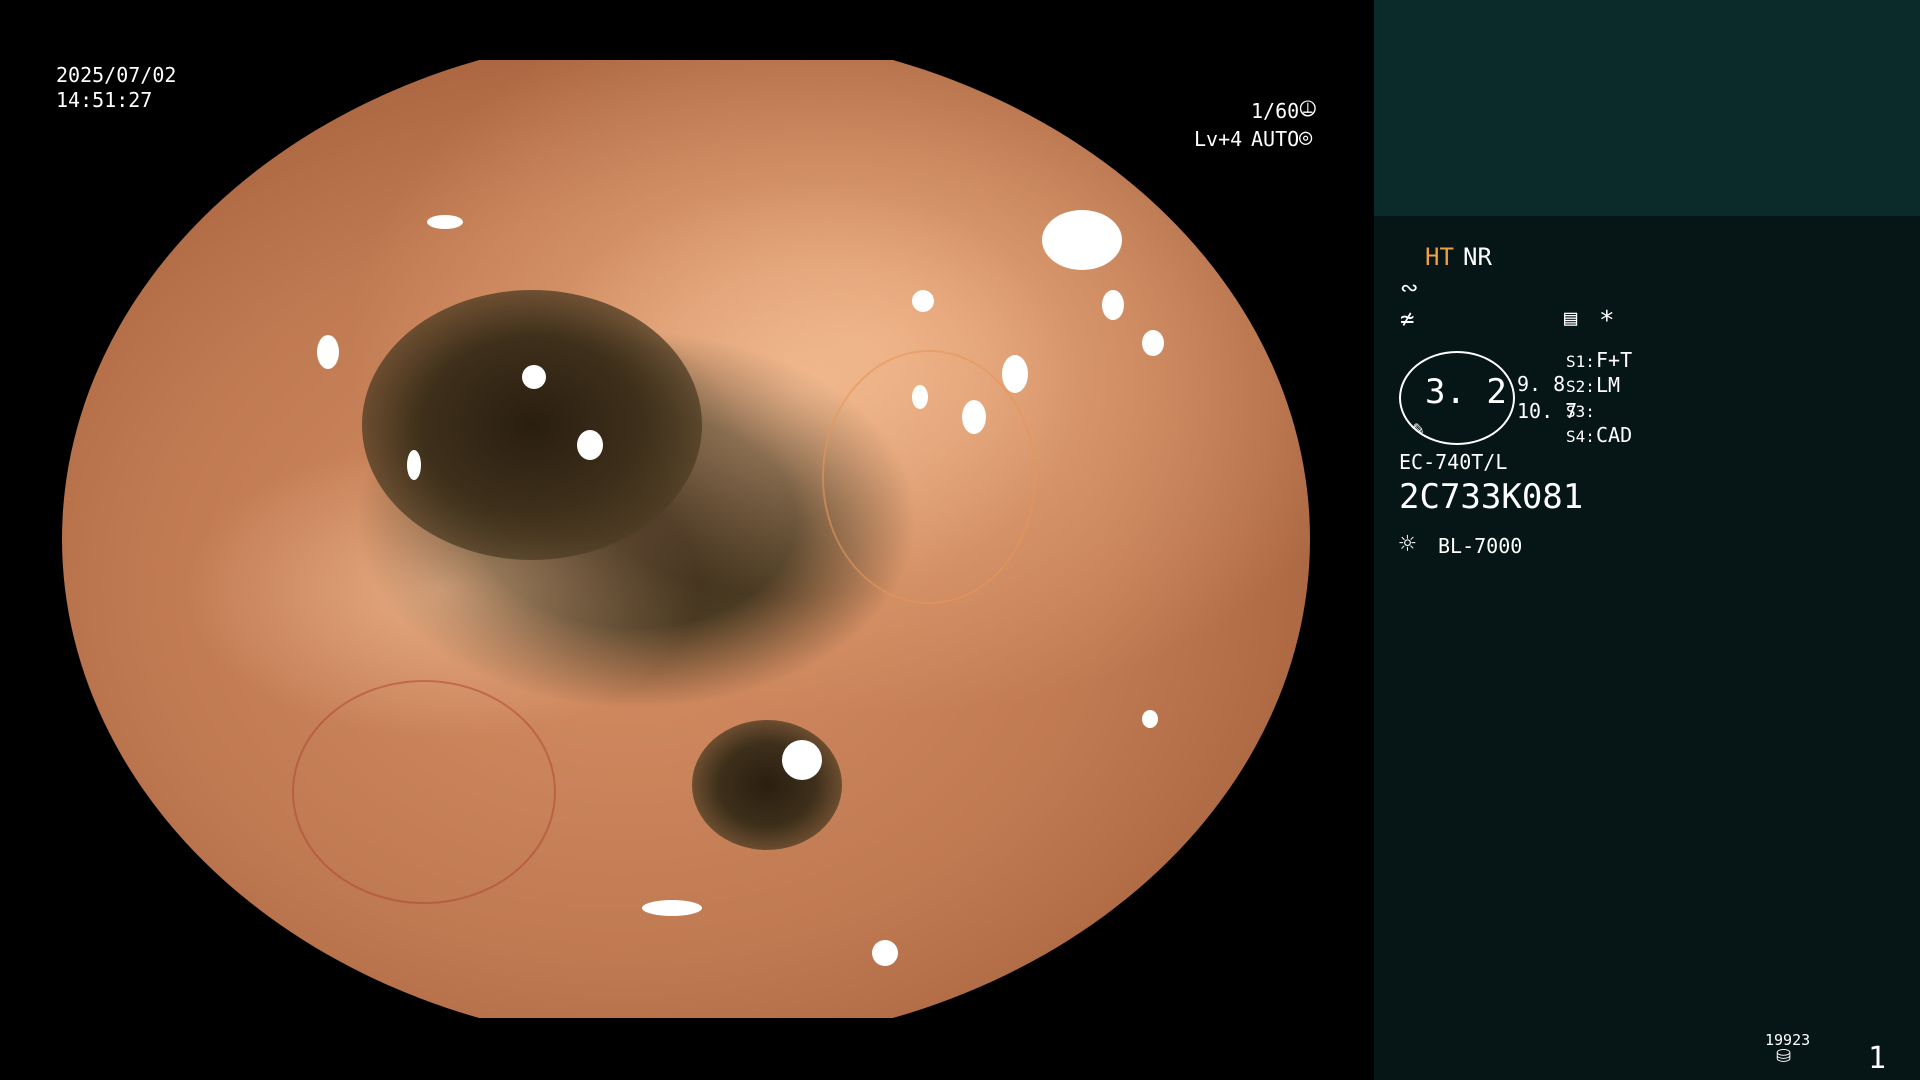 The height and width of the screenshot is (1080, 1920). I want to click on s4-key: S4:, so click(1580, 436).